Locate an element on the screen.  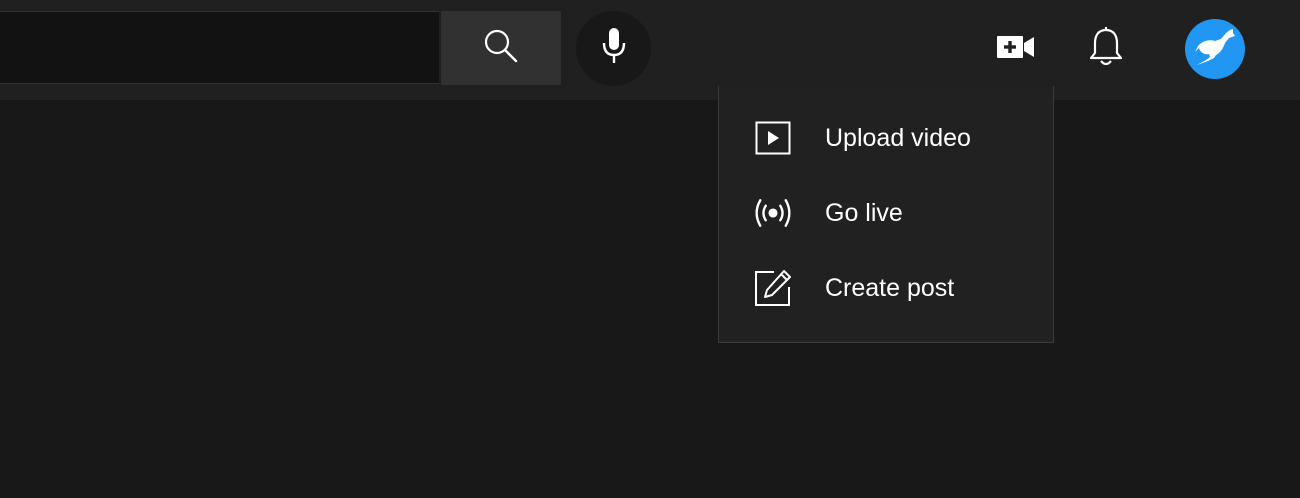
menu-item-label: Go live is located at coordinates (864, 212).